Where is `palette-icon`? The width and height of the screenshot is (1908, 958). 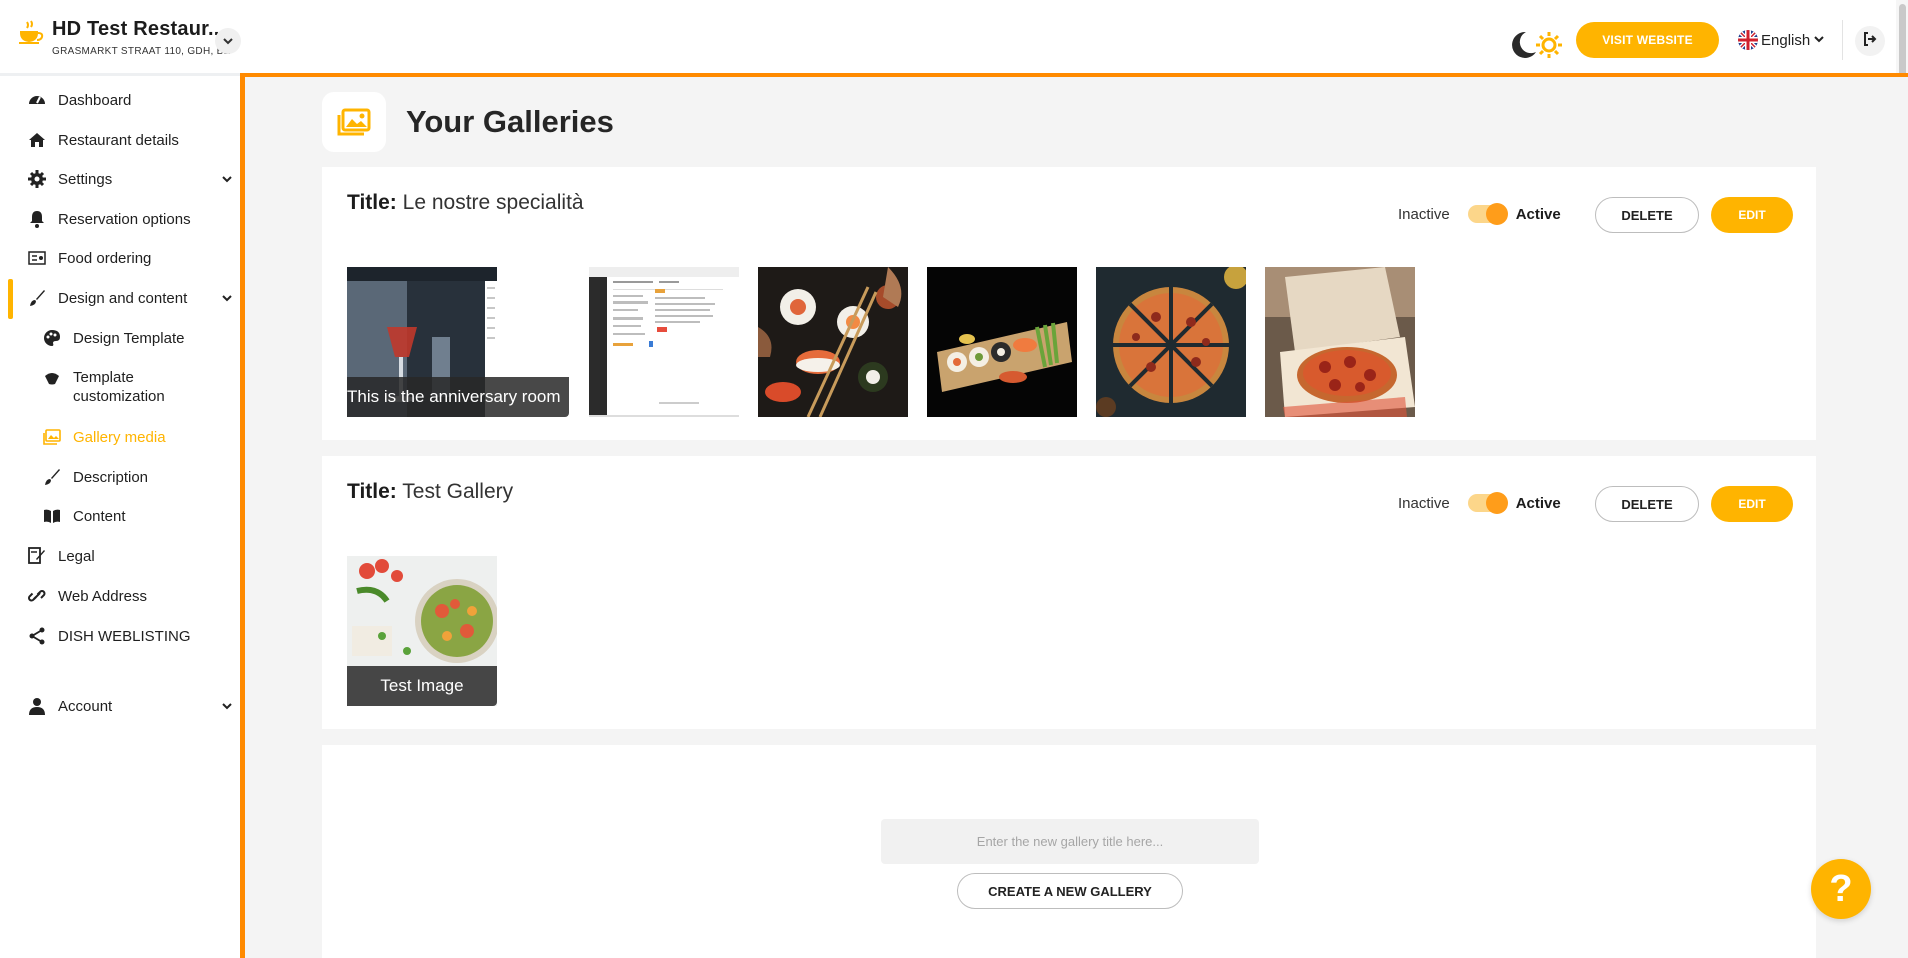
palette-icon is located at coordinates (52, 338).